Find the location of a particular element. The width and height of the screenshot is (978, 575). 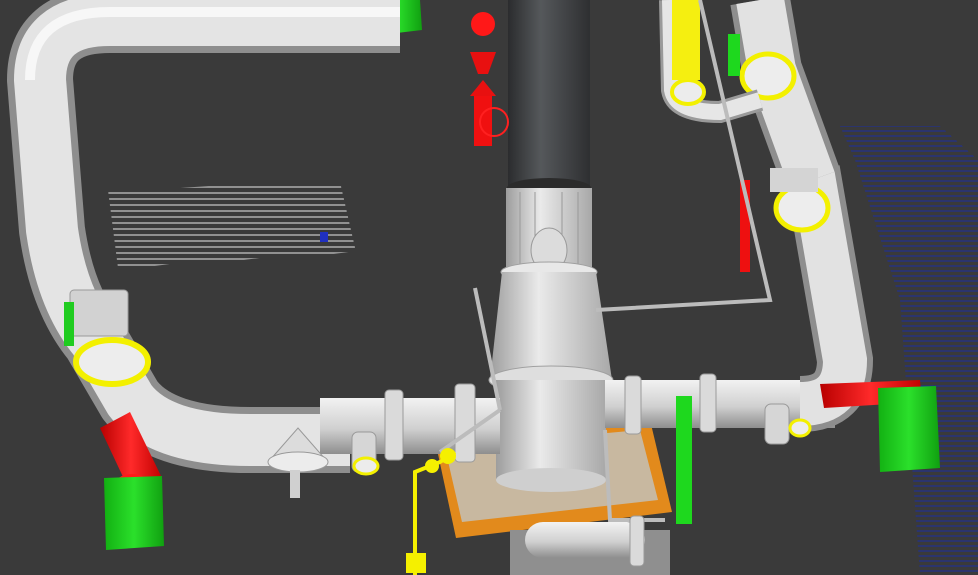

blue-marker is located at coordinates (324, 237).